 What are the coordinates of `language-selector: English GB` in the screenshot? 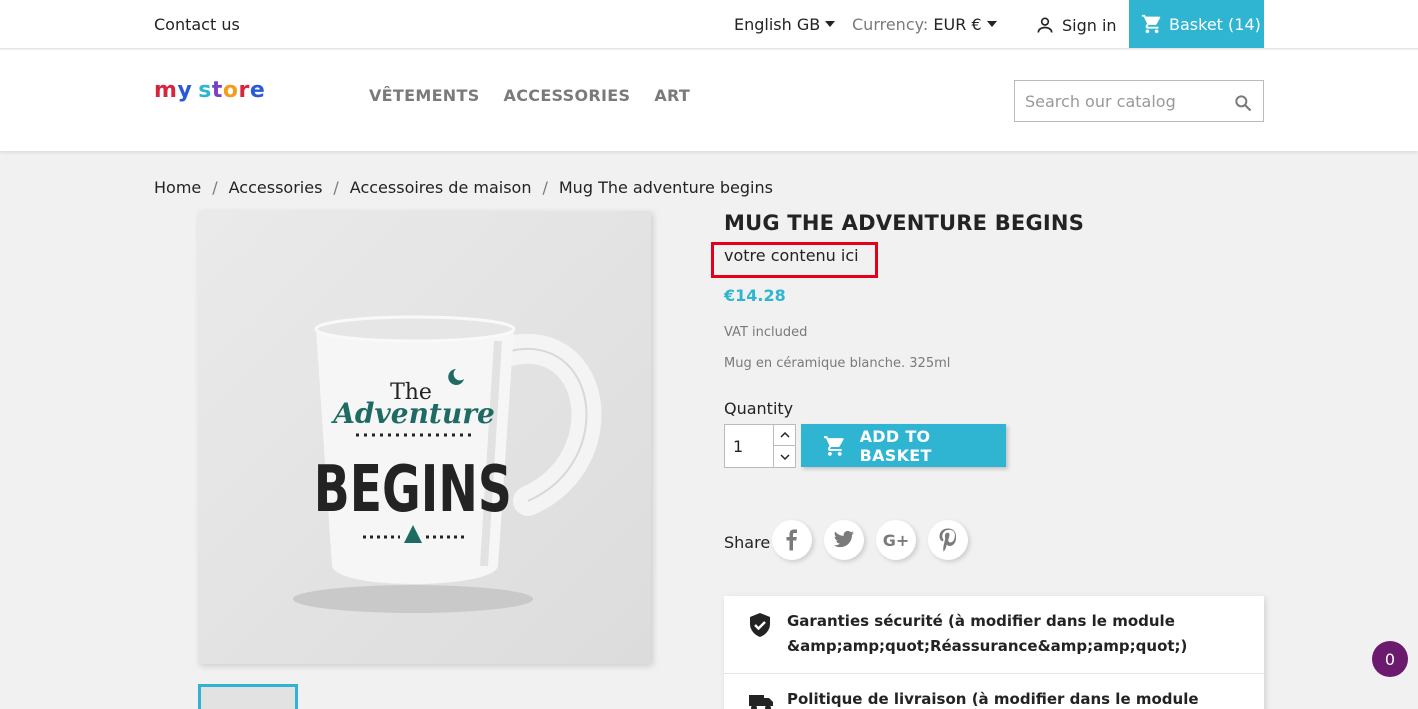 It's located at (785, 24).